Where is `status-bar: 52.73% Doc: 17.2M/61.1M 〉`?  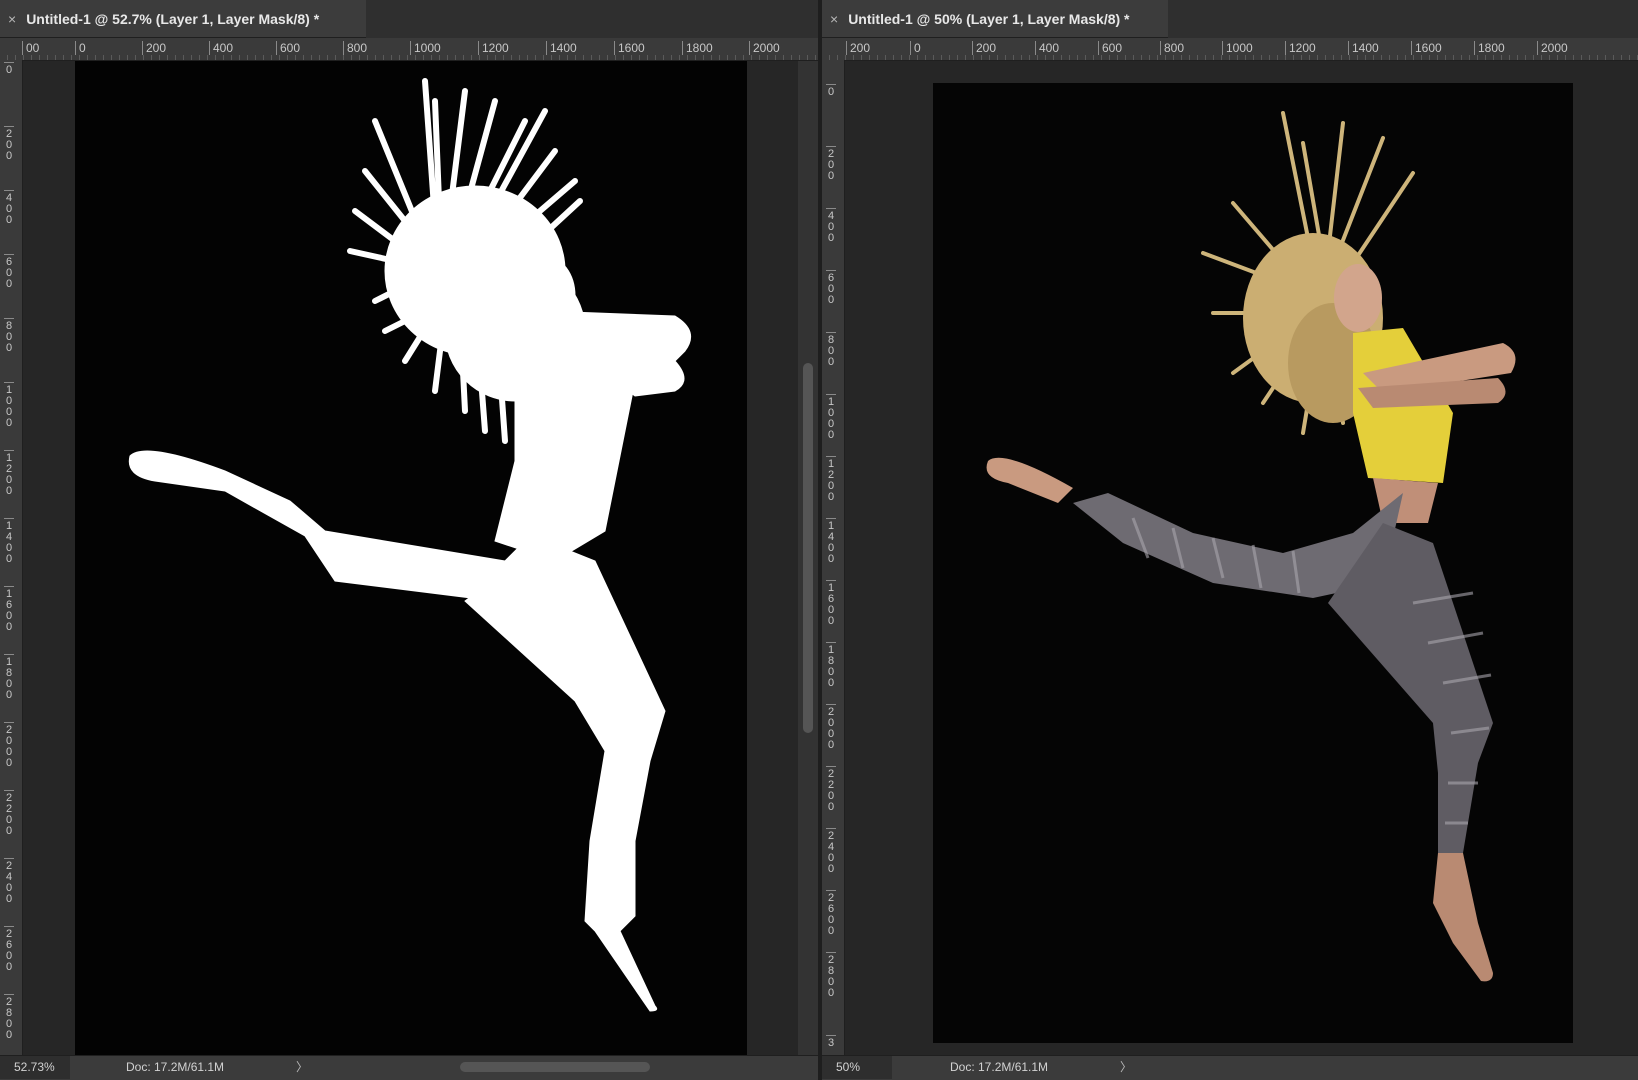
status-bar: 52.73% Doc: 17.2M/61.1M 〉 is located at coordinates (410, 1067).